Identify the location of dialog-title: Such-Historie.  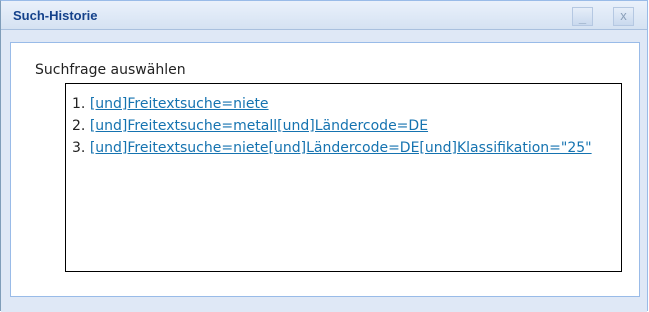
(55, 15).